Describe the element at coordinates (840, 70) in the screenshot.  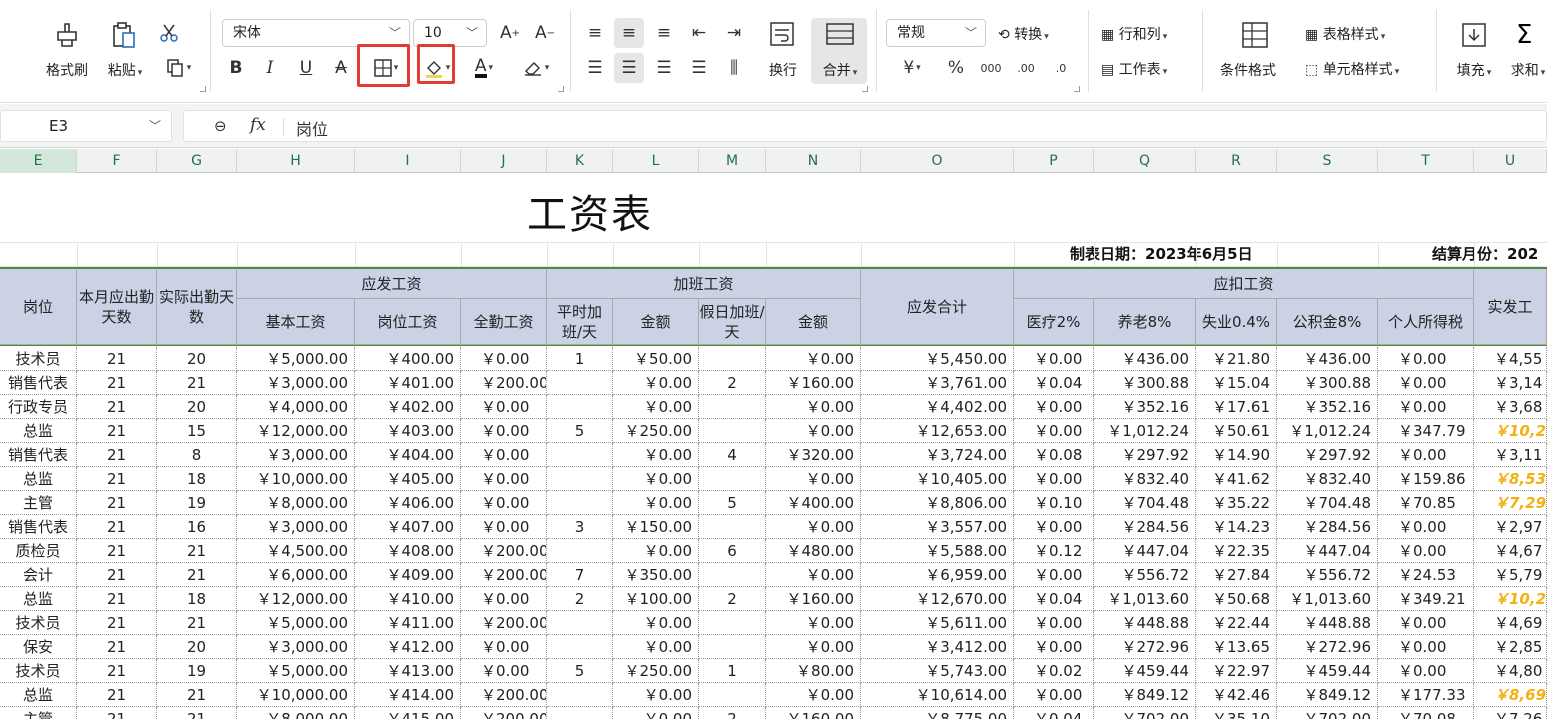
I see `merge-button: 合并 ▾` at that location.